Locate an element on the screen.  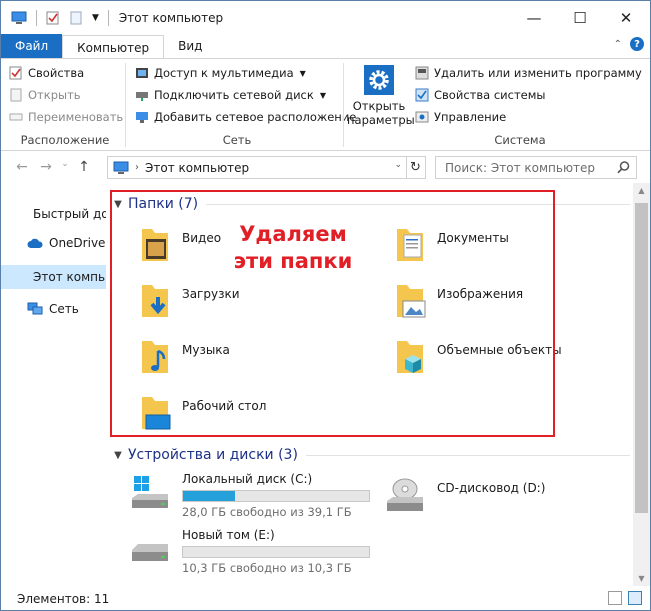
network-icon is located at coordinates (35, 308).